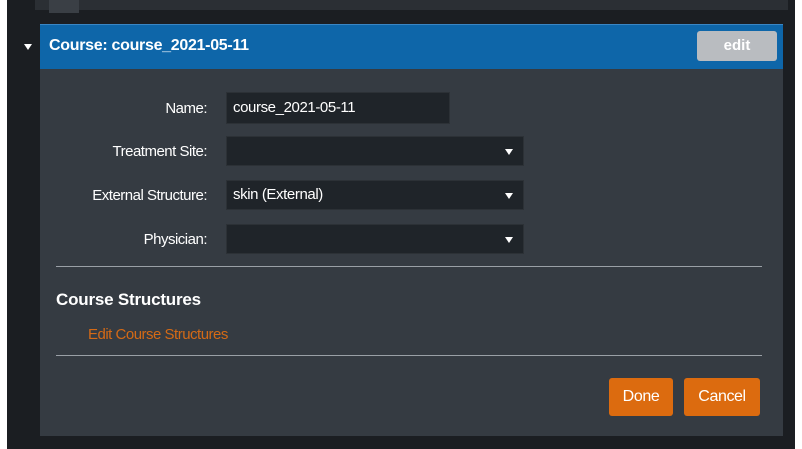 The width and height of the screenshot is (802, 449). What do you see at coordinates (149, 195) in the screenshot?
I see `external-structure-label: External Structure:` at bounding box center [149, 195].